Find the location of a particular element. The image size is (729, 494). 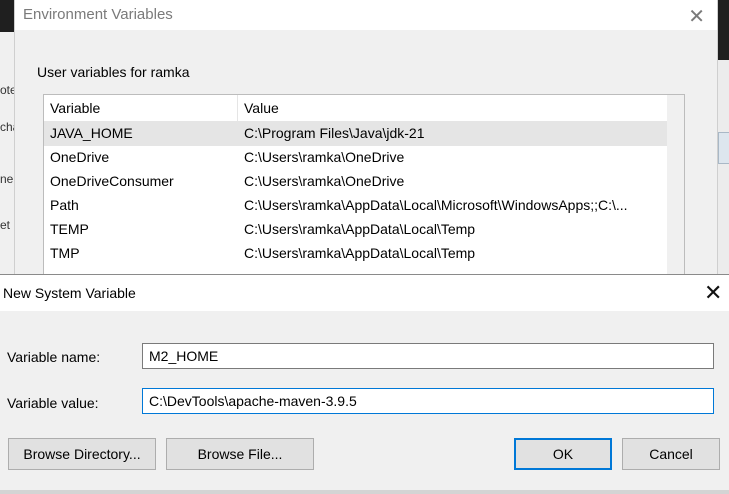

env-window-title: Environment Variables is located at coordinates (98, 14).